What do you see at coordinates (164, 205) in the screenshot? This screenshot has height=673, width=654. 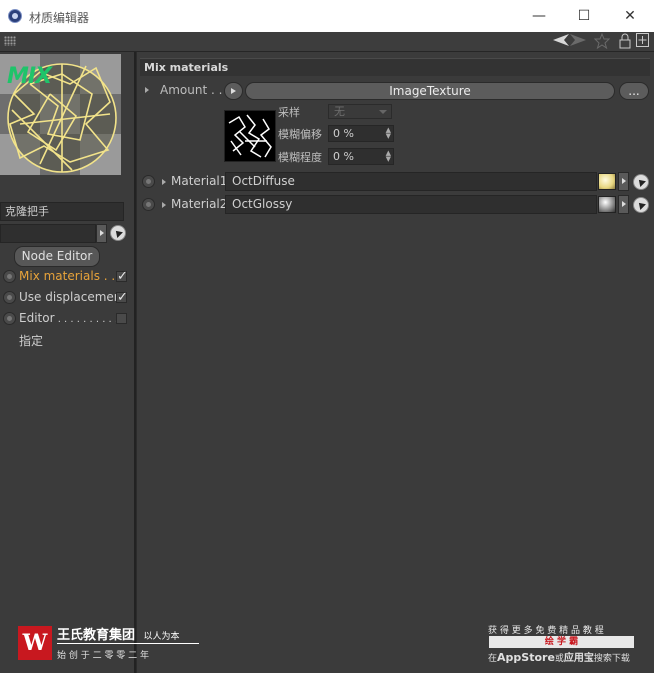 I see `material2-expand-icon` at bounding box center [164, 205].